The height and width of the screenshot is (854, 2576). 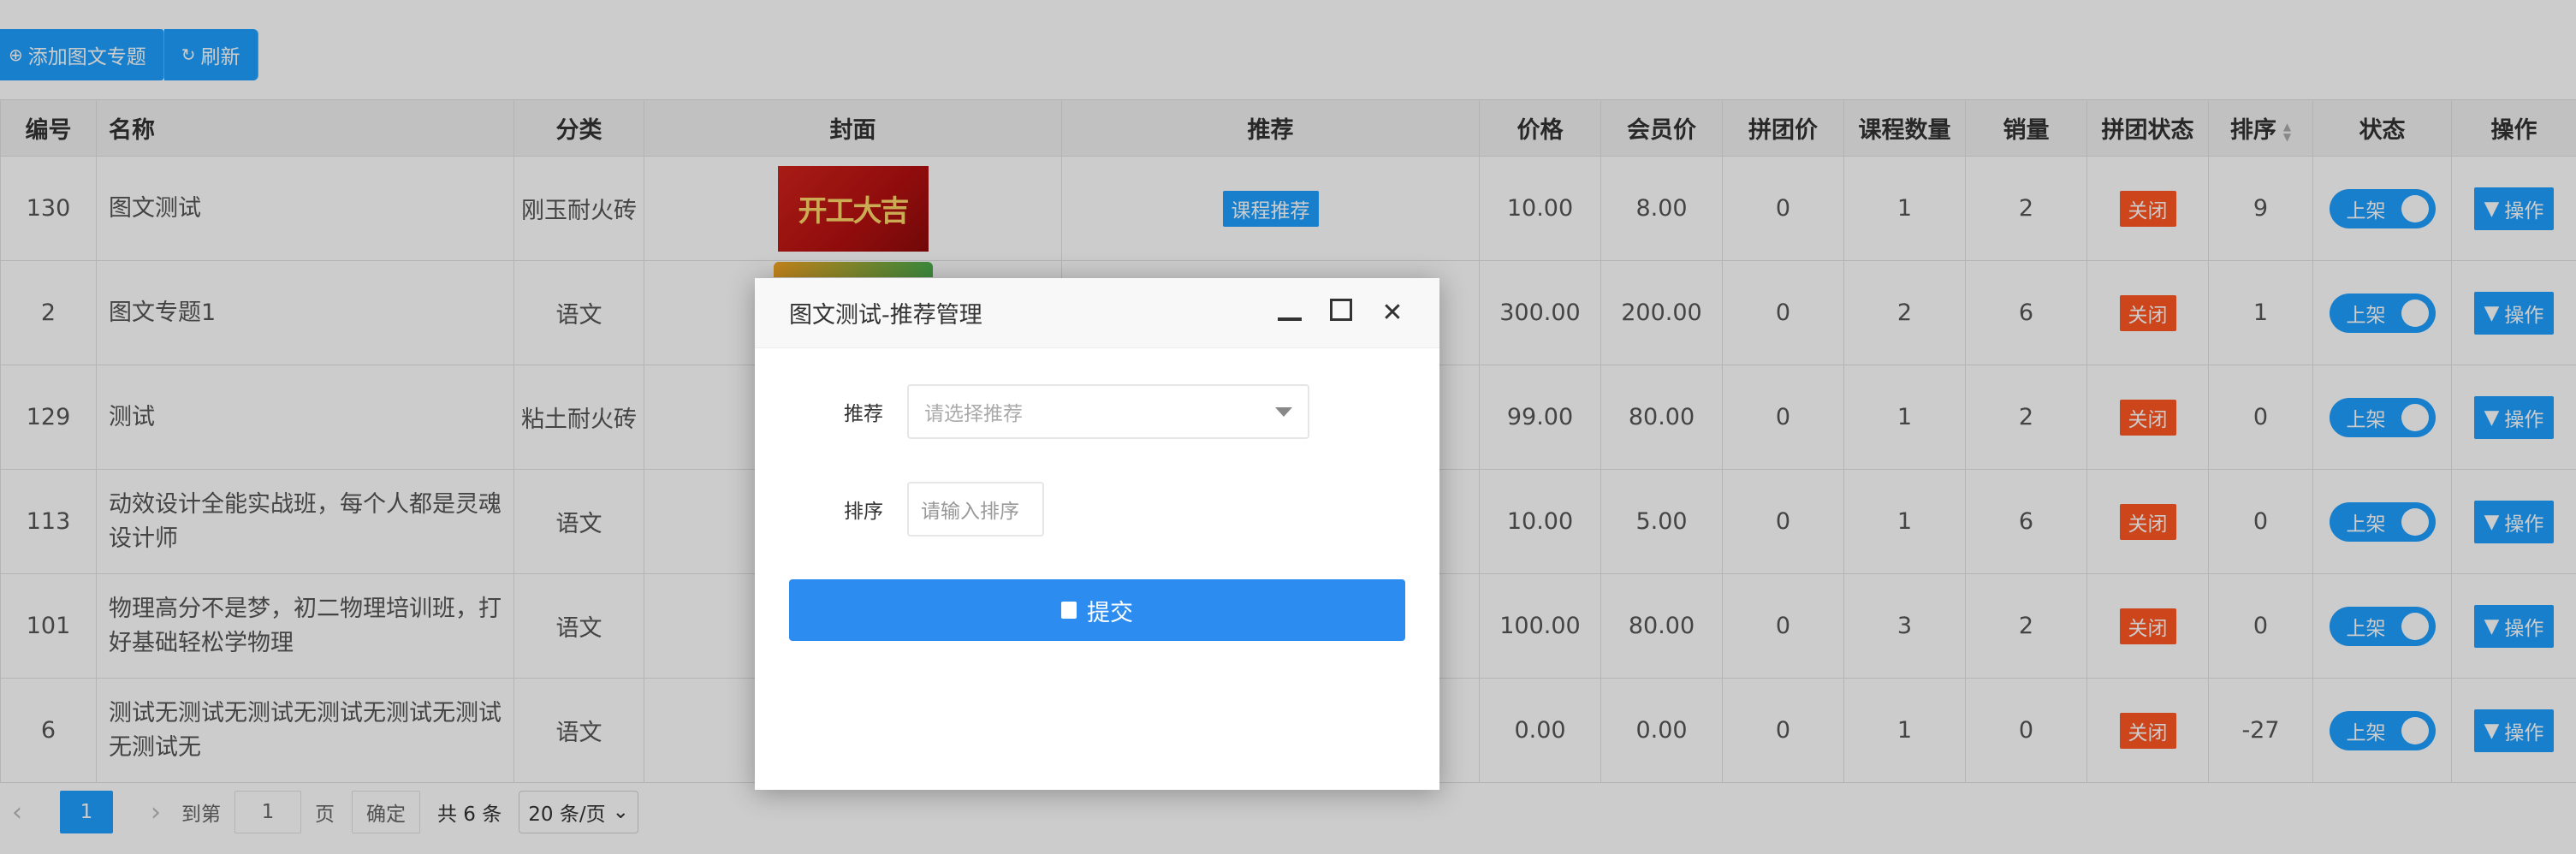 I want to click on submit-label: 提交, so click(x=1110, y=612).